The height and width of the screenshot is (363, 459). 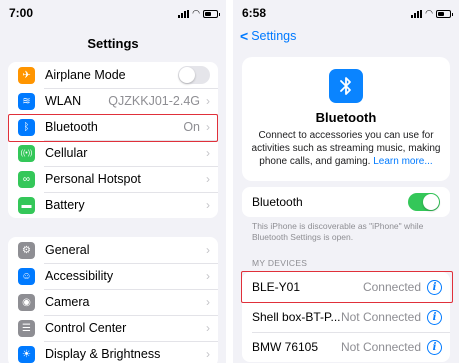 What do you see at coordinates (113, 205) in the screenshot?
I see `settings-row-battery: ▬ Battery ›` at bounding box center [113, 205].